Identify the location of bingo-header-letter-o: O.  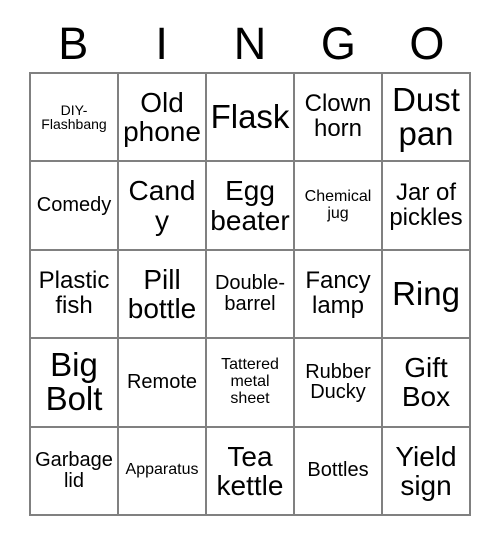
(427, 43).